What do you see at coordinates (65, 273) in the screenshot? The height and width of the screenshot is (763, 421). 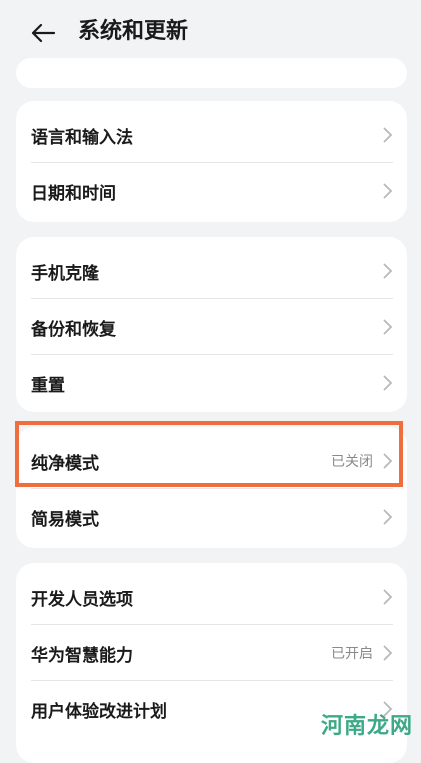 I see `row-label: 手机克隆` at bounding box center [65, 273].